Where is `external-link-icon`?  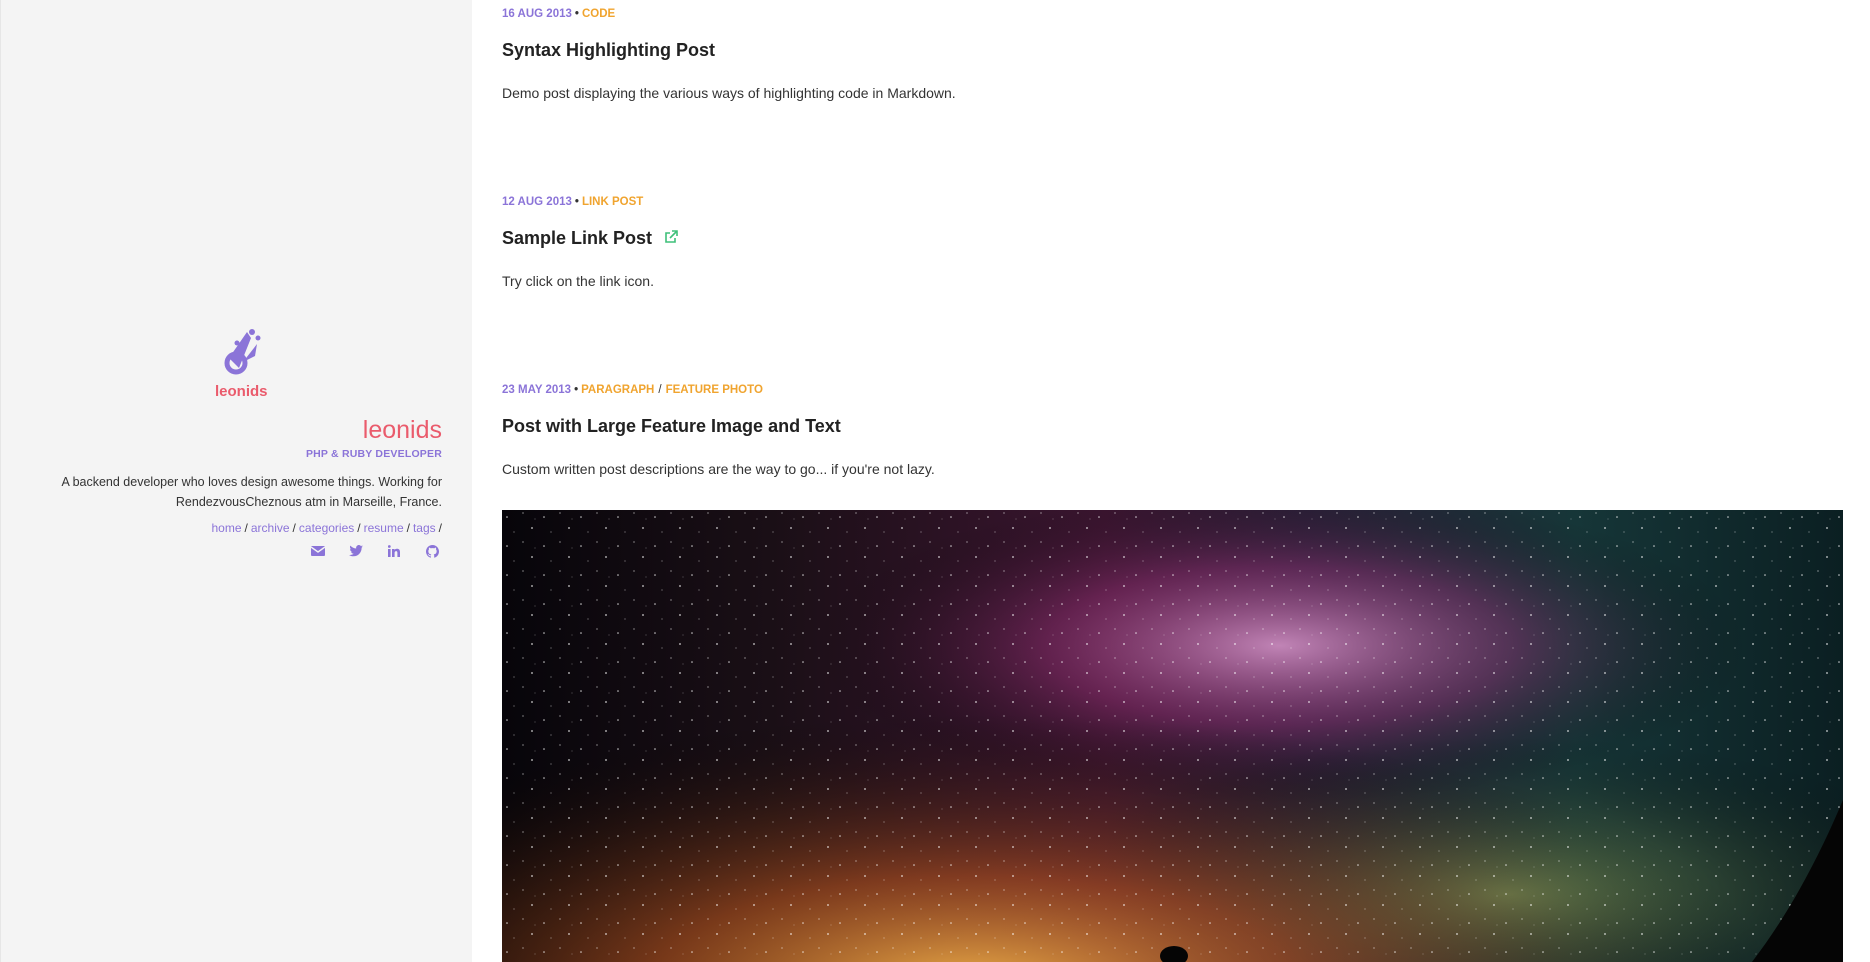
external-link-icon is located at coordinates (671, 239).